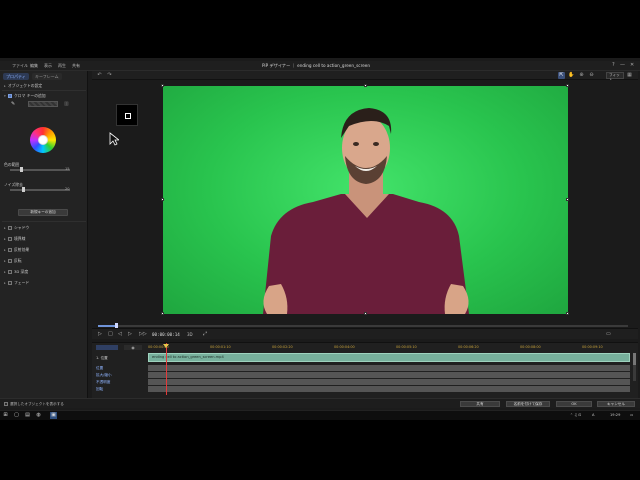  What do you see at coordinates (34, 66) in the screenshot?
I see `menu-edit: 編集` at bounding box center [34, 66].